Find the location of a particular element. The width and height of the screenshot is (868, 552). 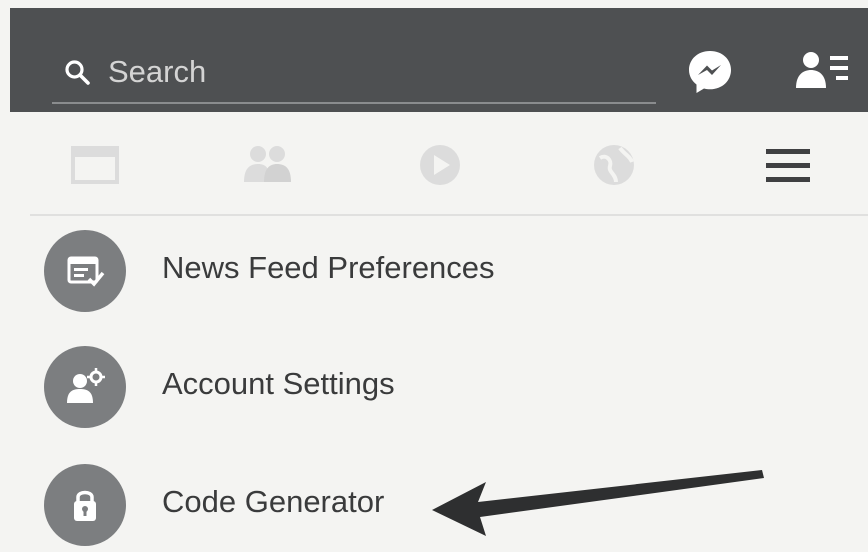

search-bar is located at coordinates (354, 71).